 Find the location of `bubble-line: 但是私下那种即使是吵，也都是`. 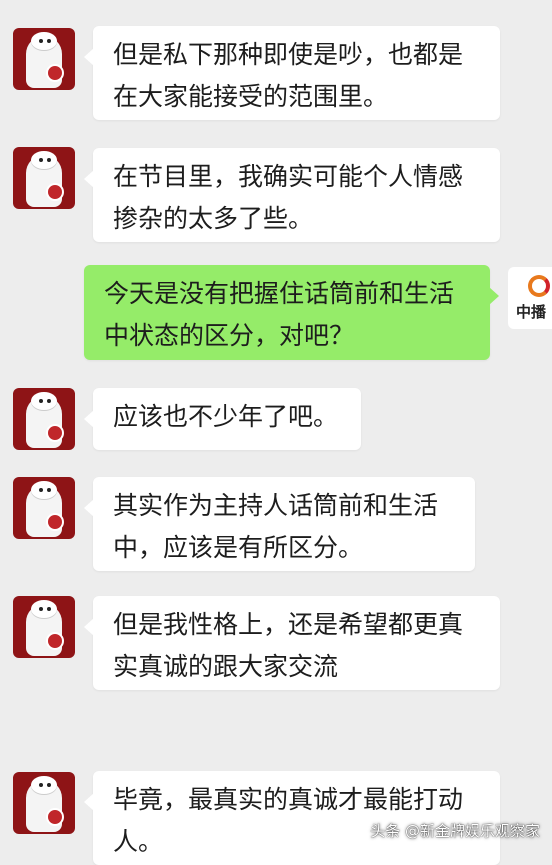

bubble-line: 但是私下那种即使是吵，也都是 is located at coordinates (288, 54).